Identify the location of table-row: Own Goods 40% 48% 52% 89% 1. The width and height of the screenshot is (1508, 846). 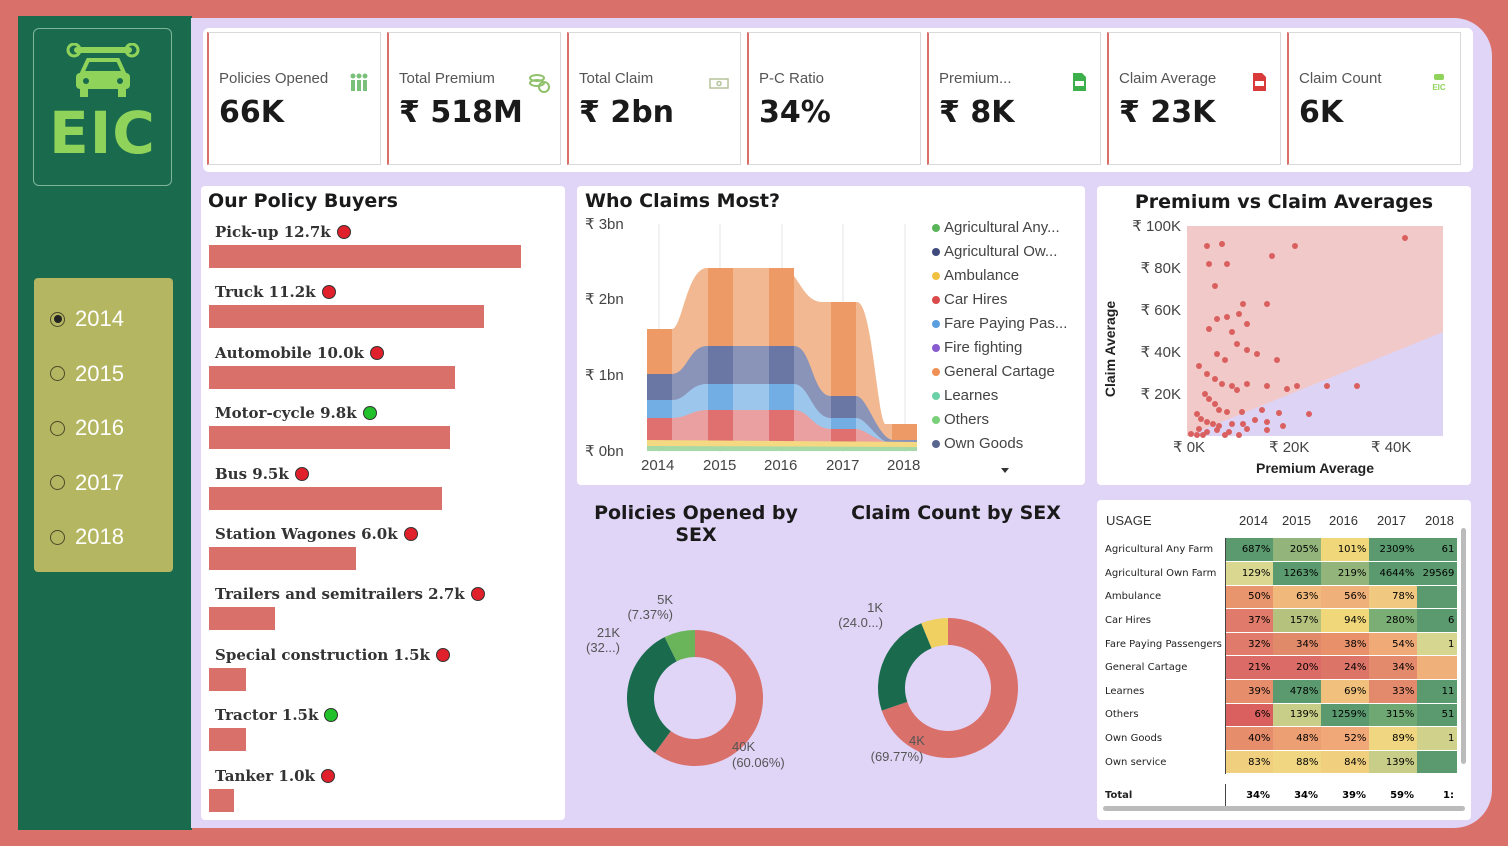
(1277, 738).